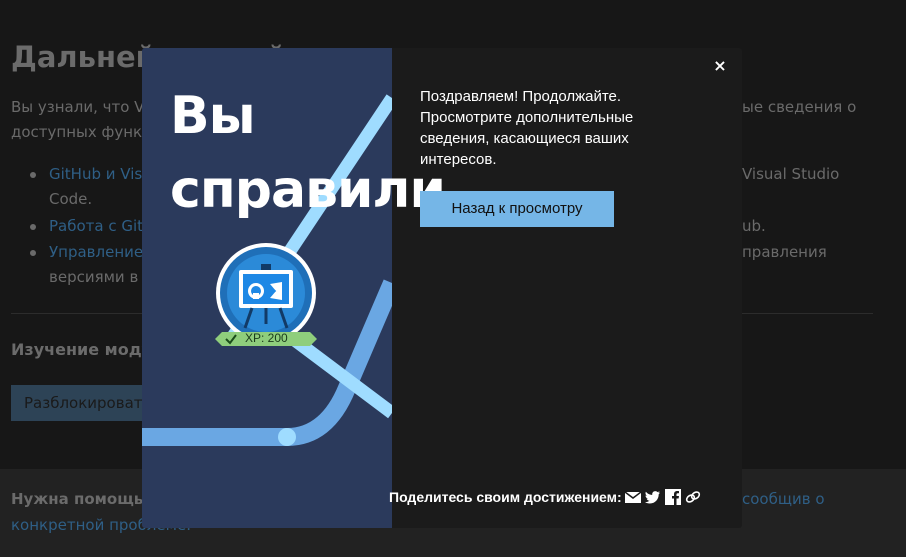  What do you see at coordinates (783, 499) in the screenshot?
I see `footer-link: сообщив о` at bounding box center [783, 499].